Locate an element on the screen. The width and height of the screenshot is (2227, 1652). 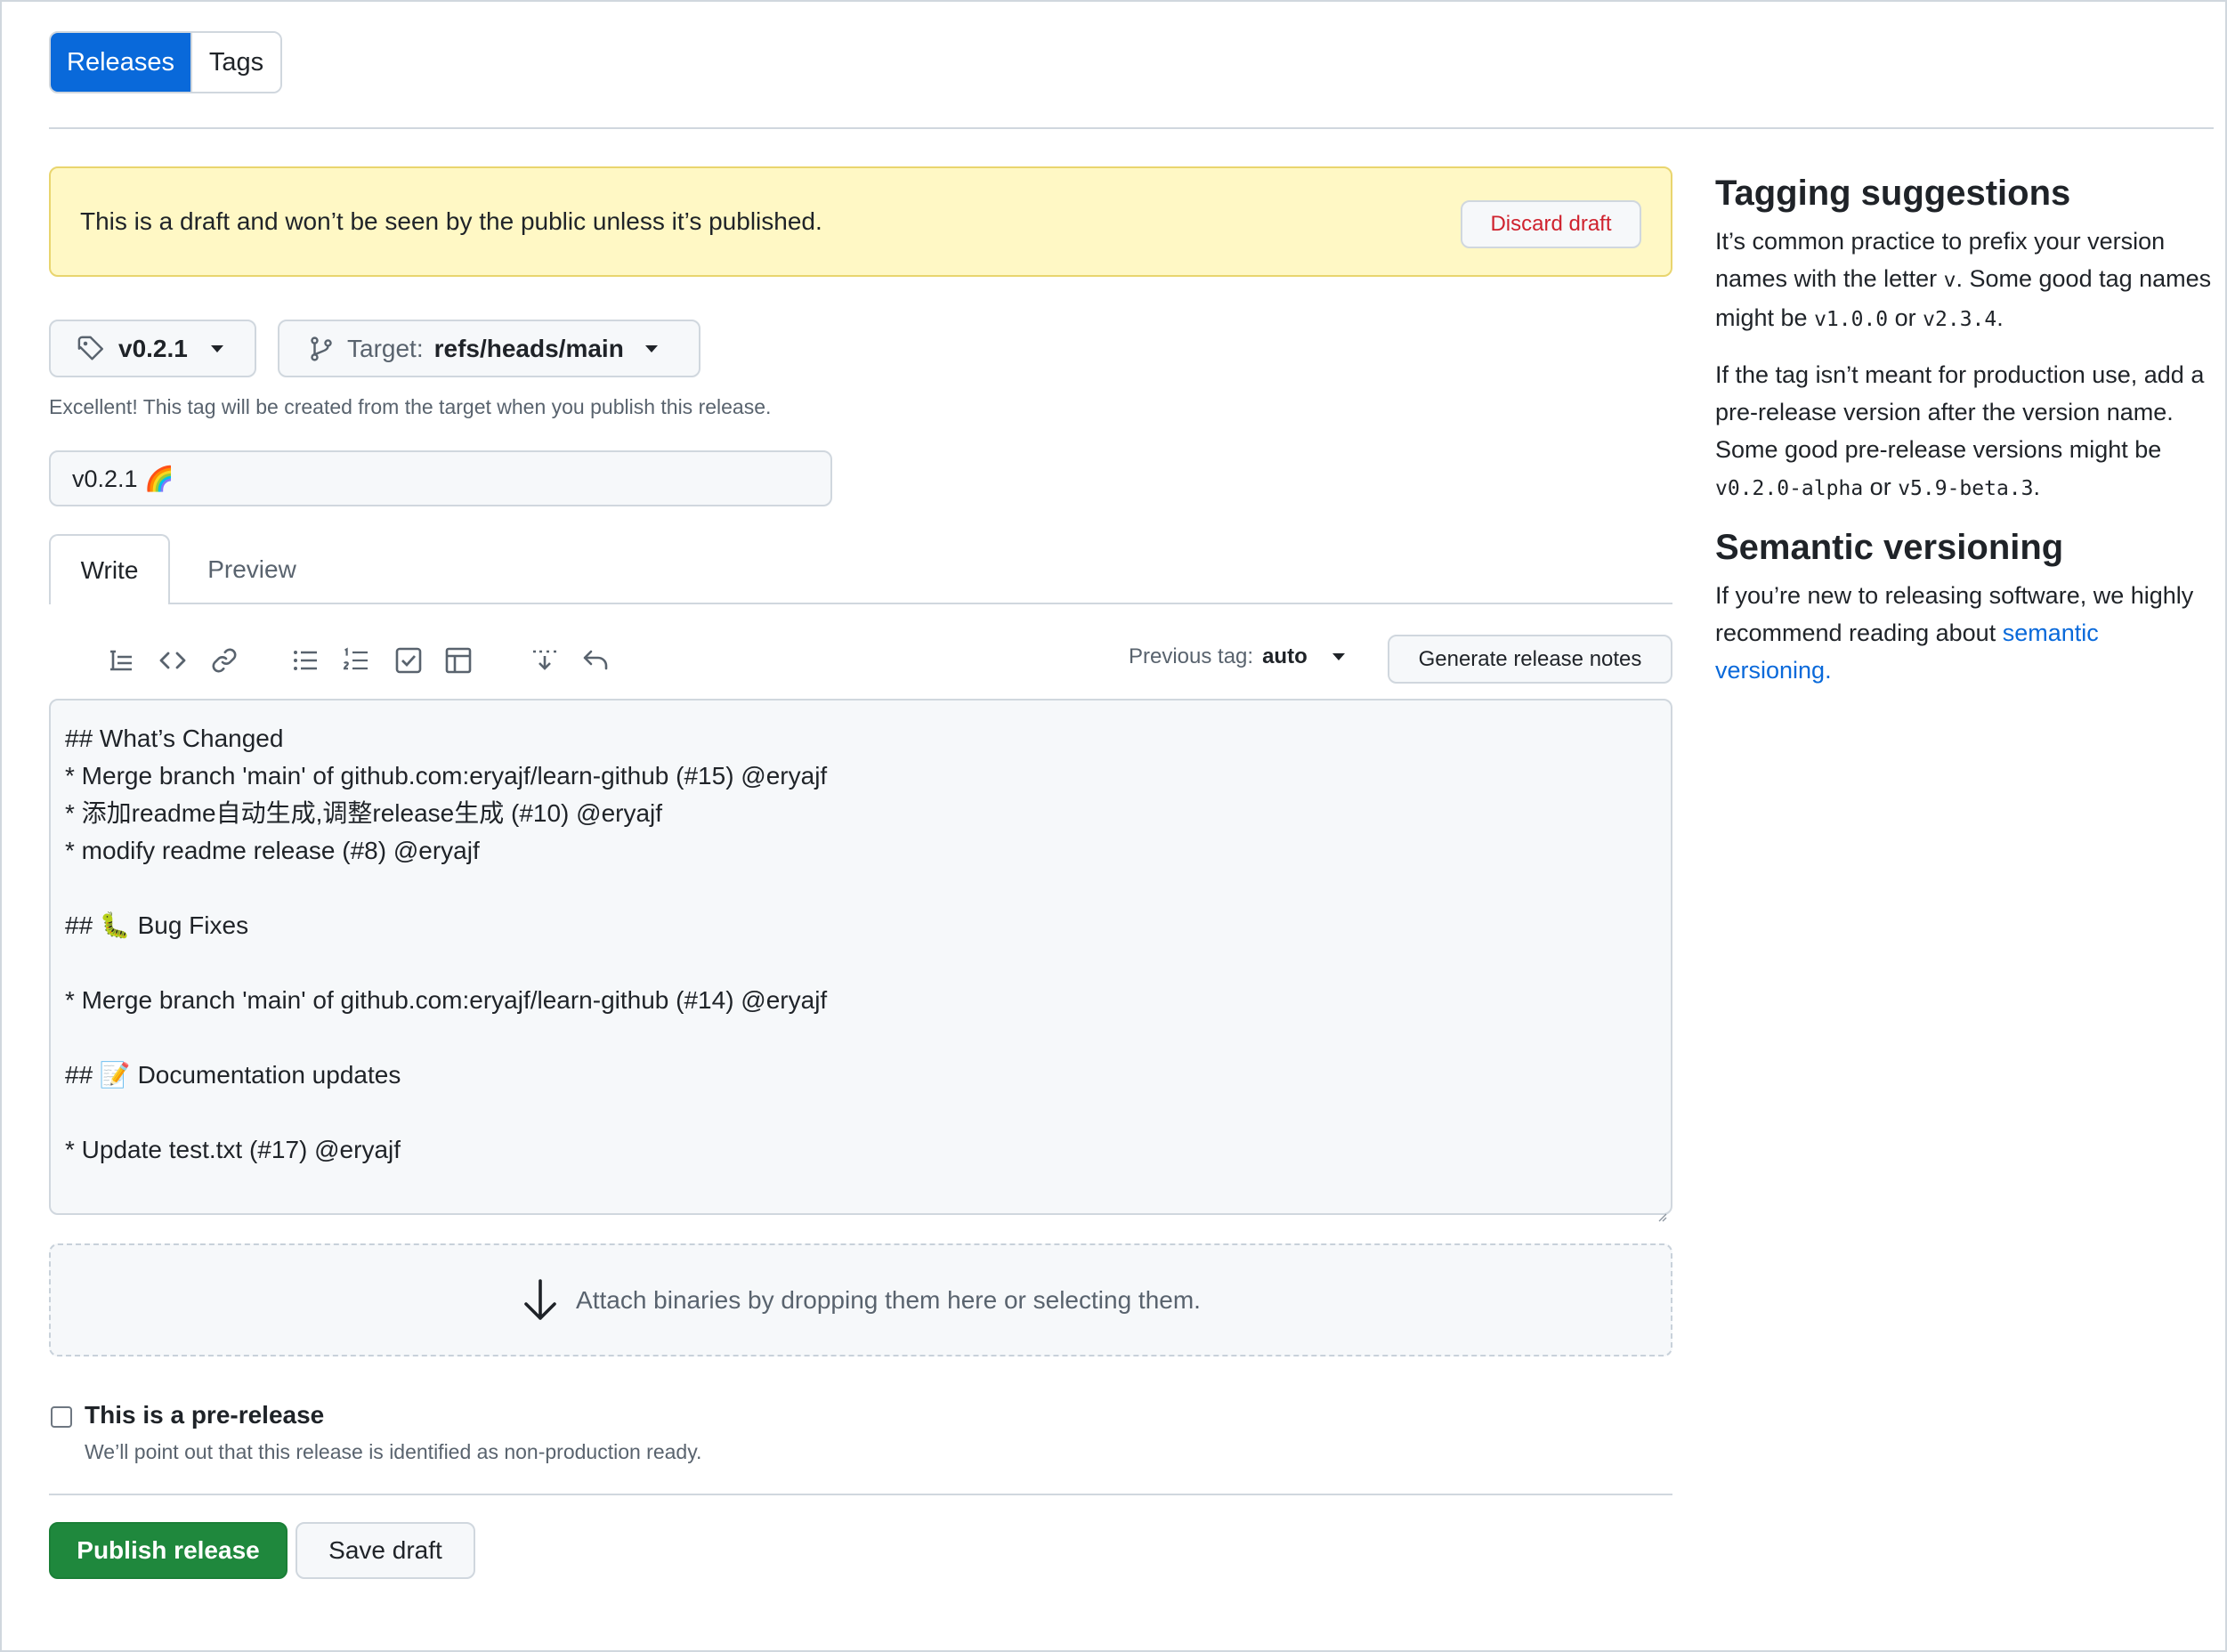
write-tab: Write is located at coordinates (109, 569).